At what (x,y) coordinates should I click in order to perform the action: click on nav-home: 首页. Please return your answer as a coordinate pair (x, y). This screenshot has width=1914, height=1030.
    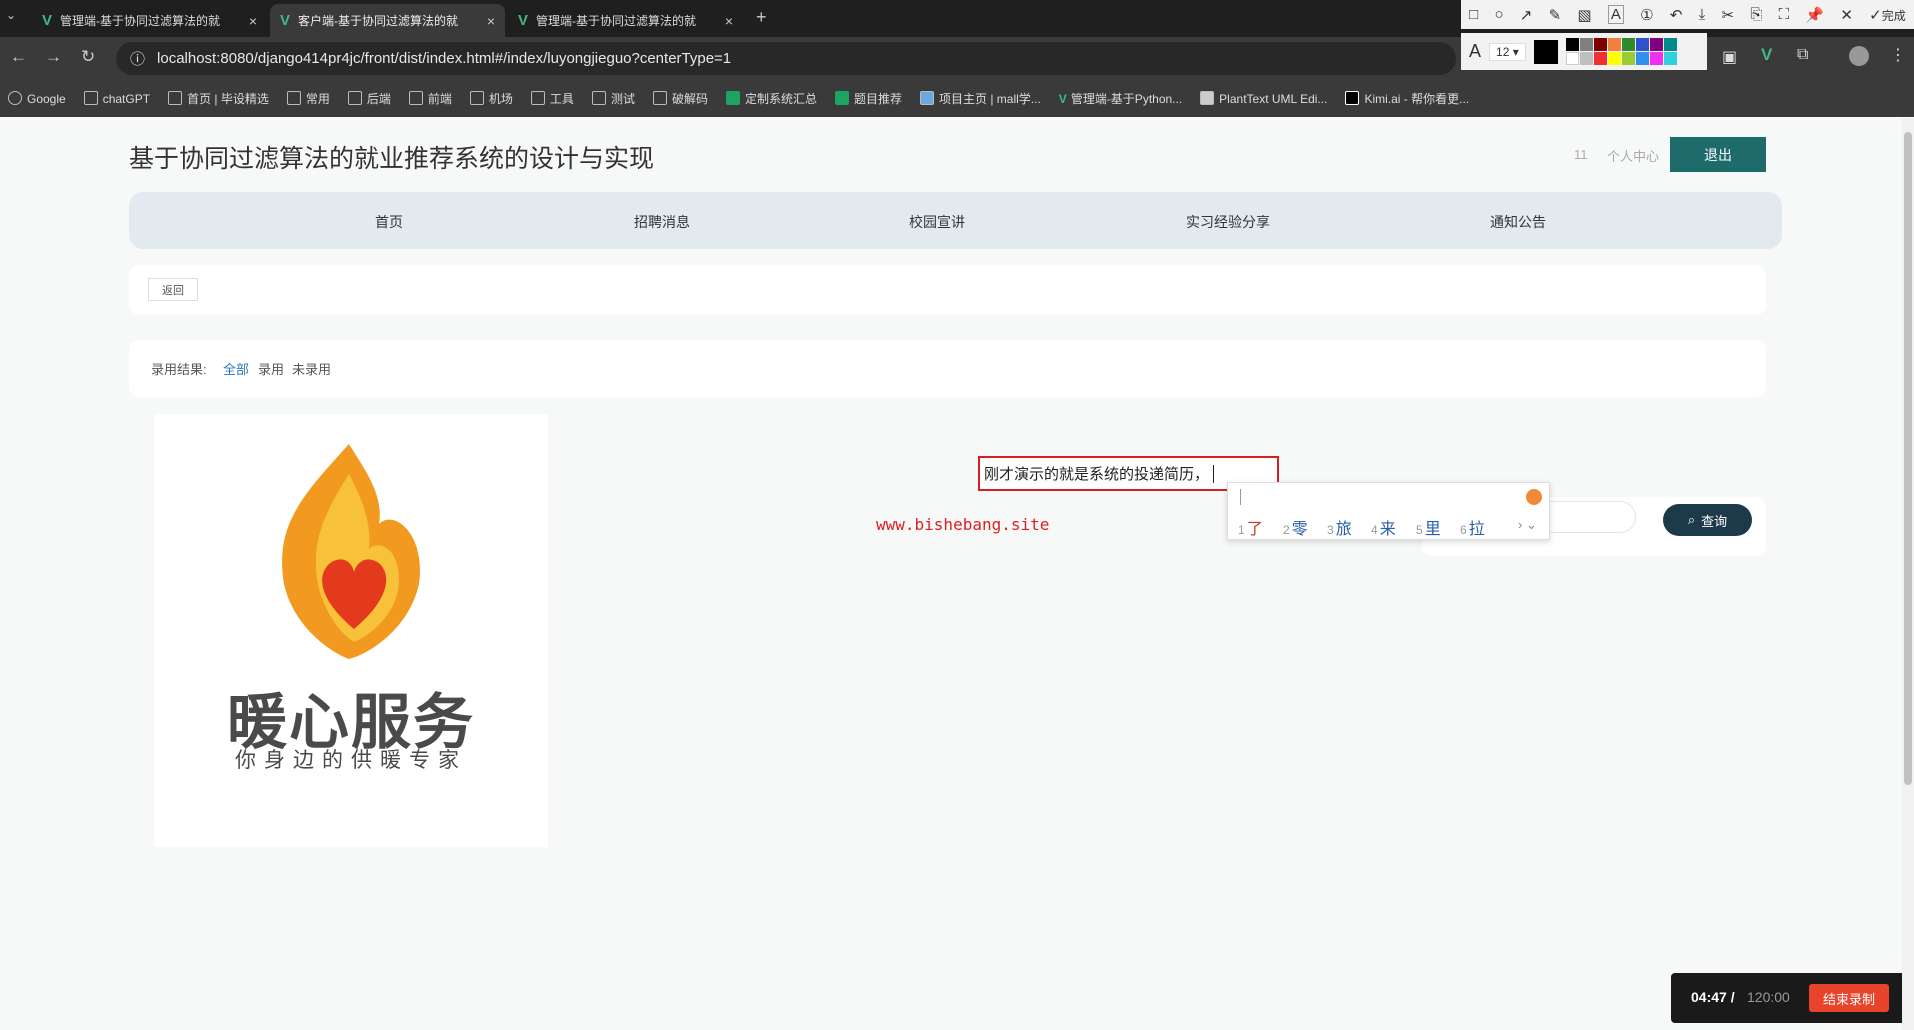
    Looking at the image, I should click on (389, 222).